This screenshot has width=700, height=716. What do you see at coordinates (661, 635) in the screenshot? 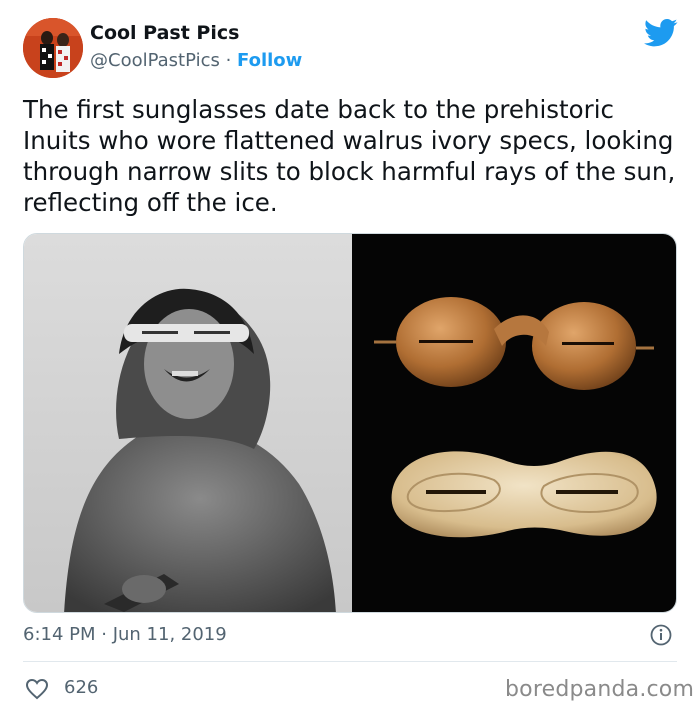
I see `info-icon` at bounding box center [661, 635].